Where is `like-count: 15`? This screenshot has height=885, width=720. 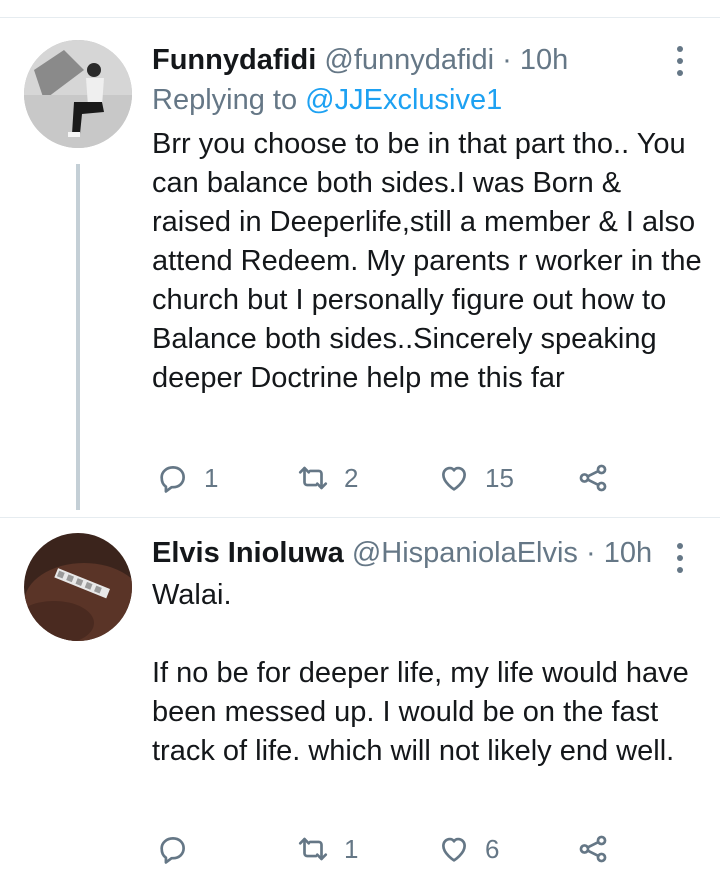
like-count: 15 is located at coordinates (499, 477).